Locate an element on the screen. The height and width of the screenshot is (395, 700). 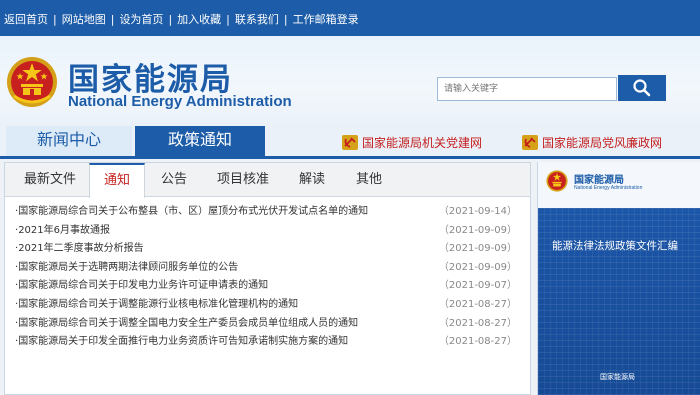
nav-divider is located at coordinates (350, 157).